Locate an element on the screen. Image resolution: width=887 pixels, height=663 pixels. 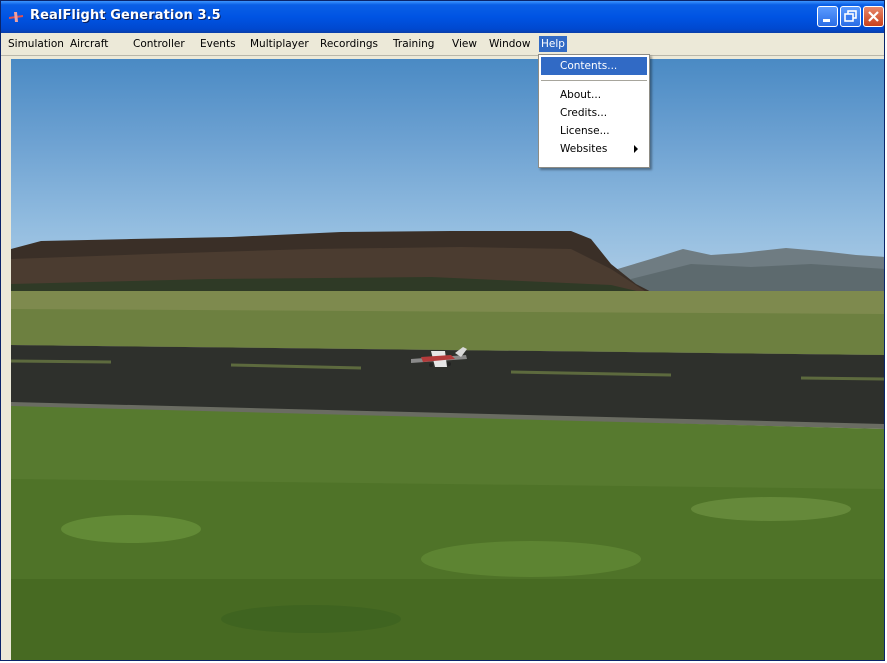
menu-separator is located at coordinates (594, 80).